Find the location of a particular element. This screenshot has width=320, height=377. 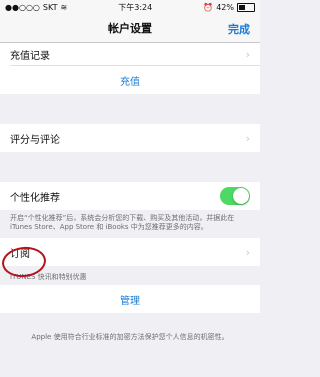

status-bar: ●●○○○ SKT ≋ 下午3:24 ⏰ 42% is located at coordinates (130, 7).